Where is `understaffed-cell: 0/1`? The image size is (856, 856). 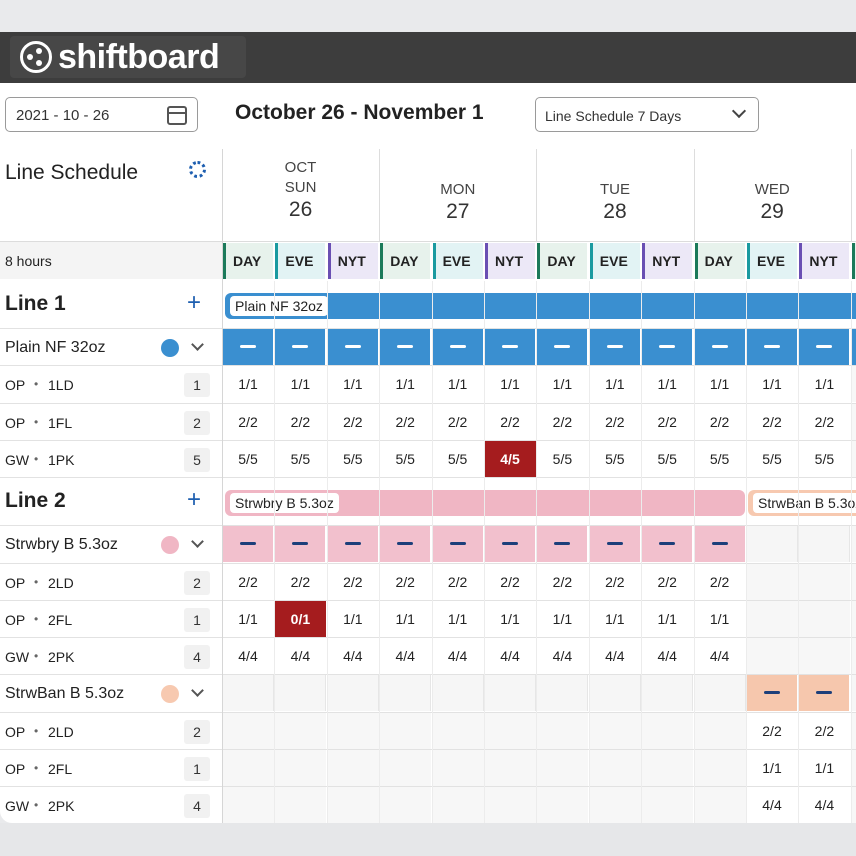
understaffed-cell: 0/1 is located at coordinates (300, 618).